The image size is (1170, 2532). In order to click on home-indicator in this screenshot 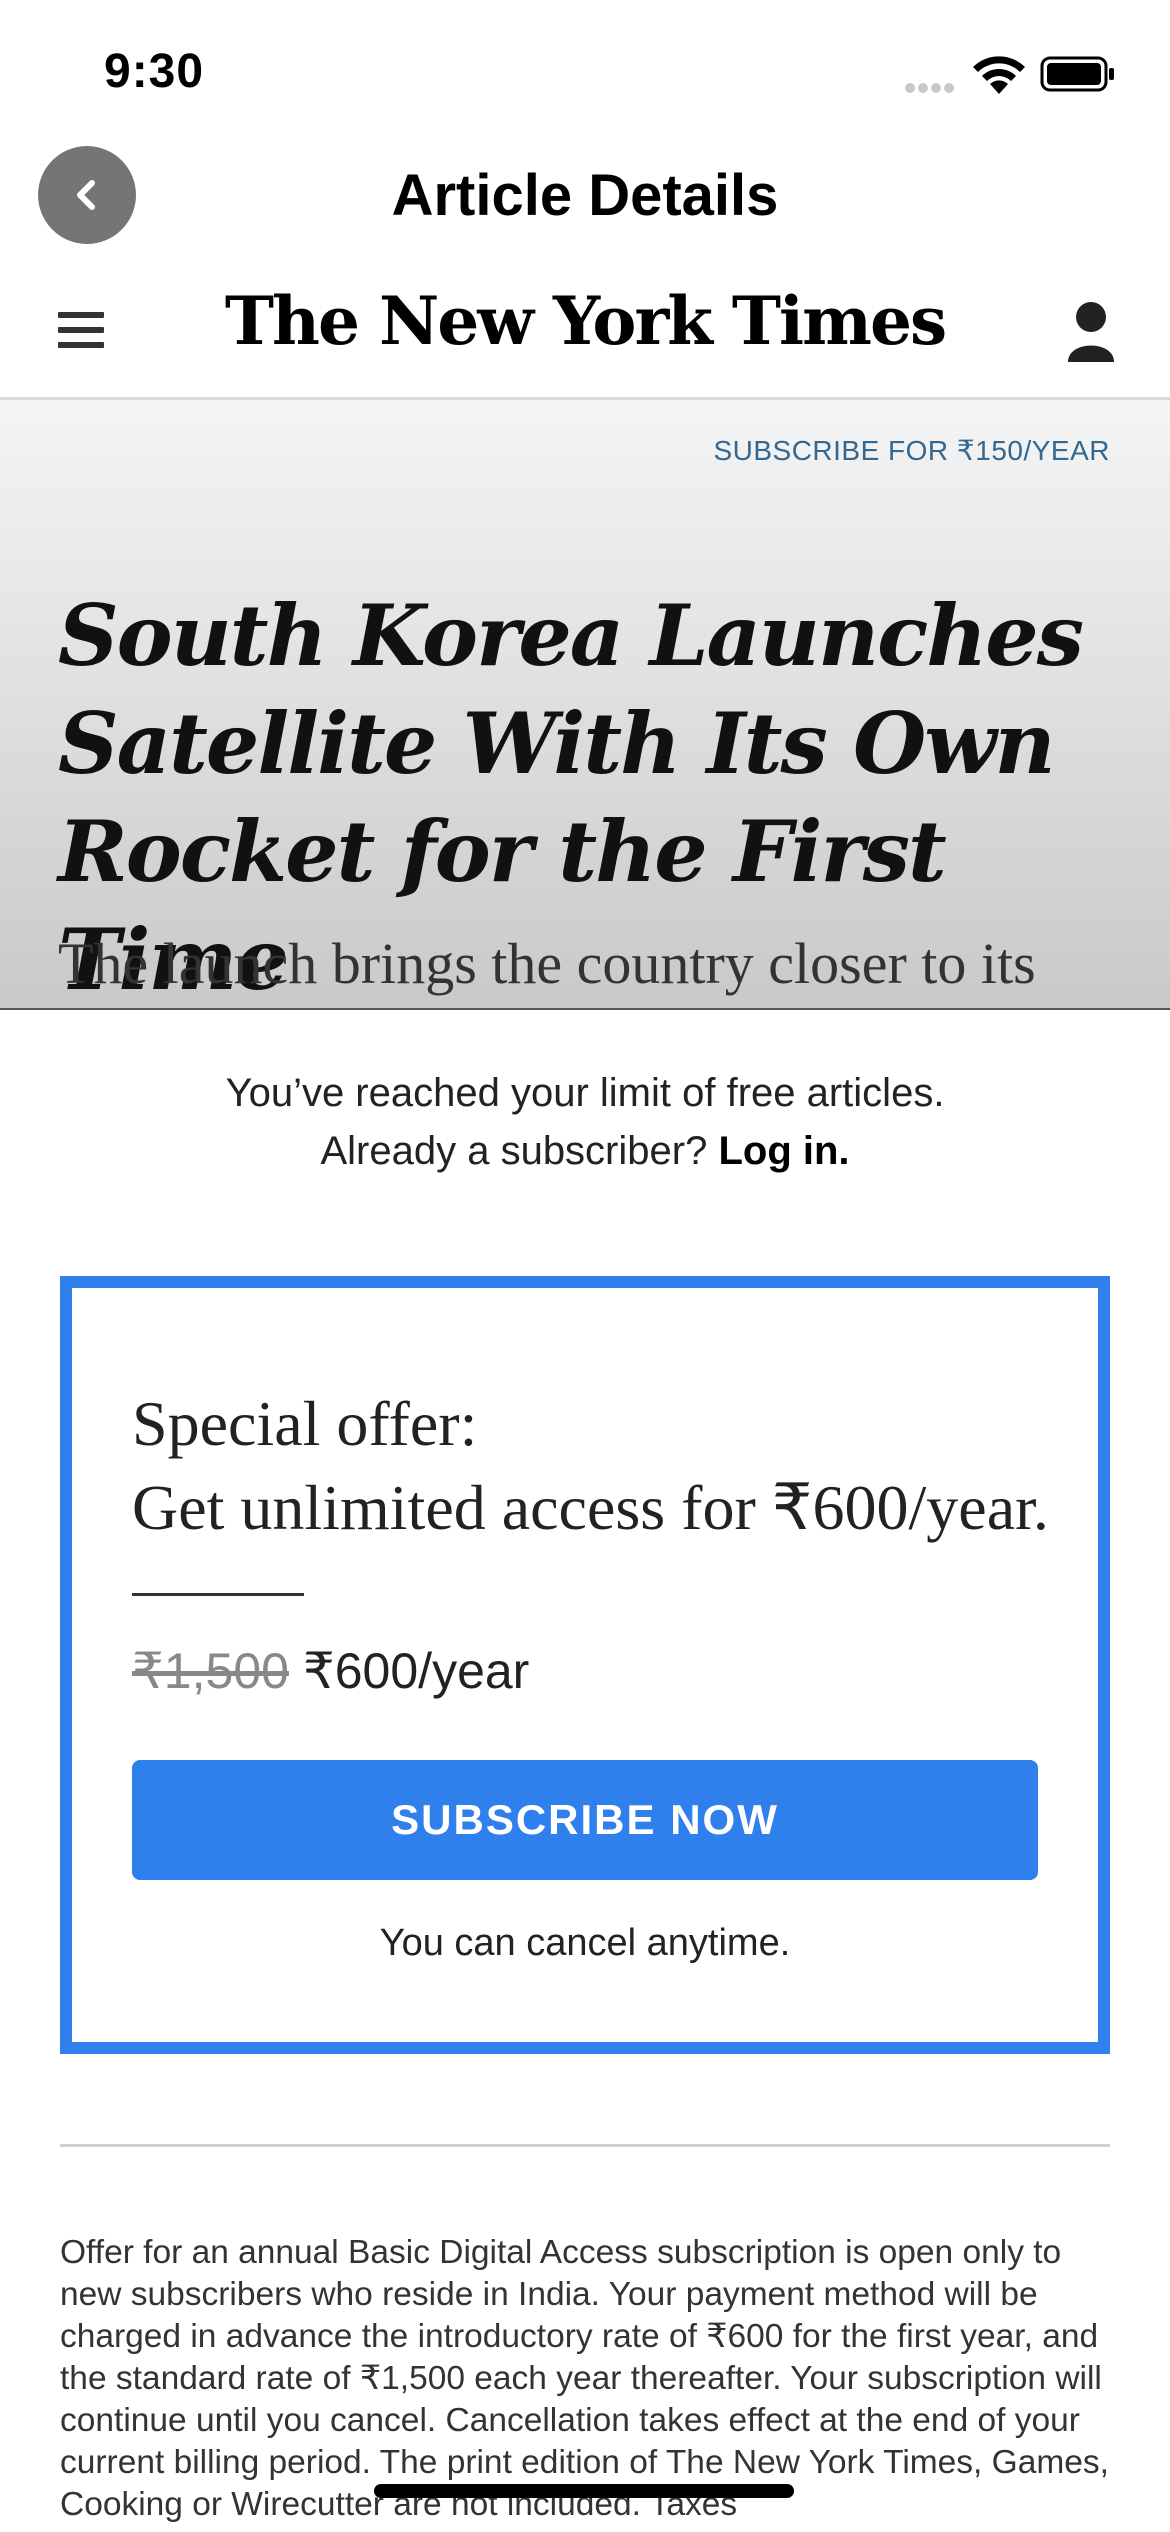, I will do `click(584, 2491)`.